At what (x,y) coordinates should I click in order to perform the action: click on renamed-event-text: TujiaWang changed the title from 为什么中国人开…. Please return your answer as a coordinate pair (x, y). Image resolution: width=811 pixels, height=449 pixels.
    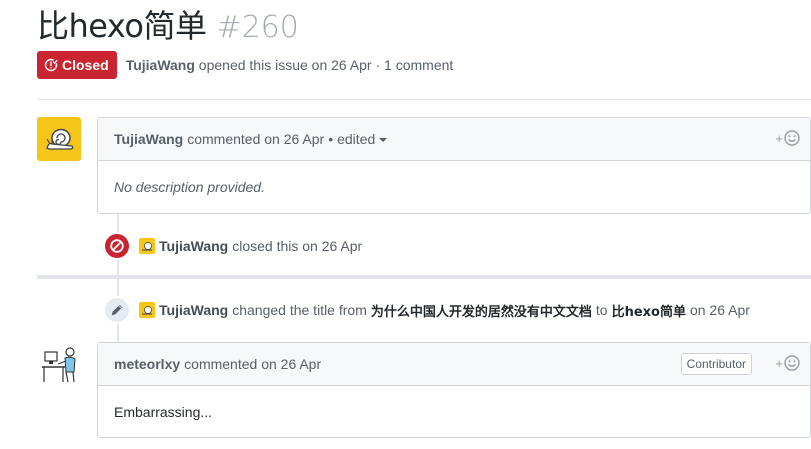
    Looking at the image, I should click on (444, 310).